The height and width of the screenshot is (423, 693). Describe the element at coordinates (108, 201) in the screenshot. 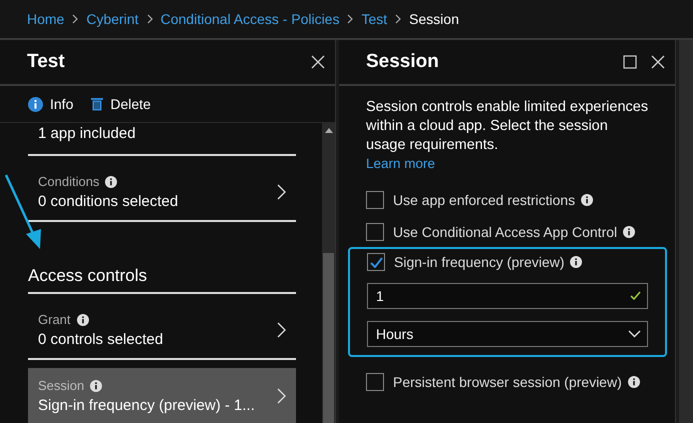

I see `item-value: 0 conditions selected` at that location.